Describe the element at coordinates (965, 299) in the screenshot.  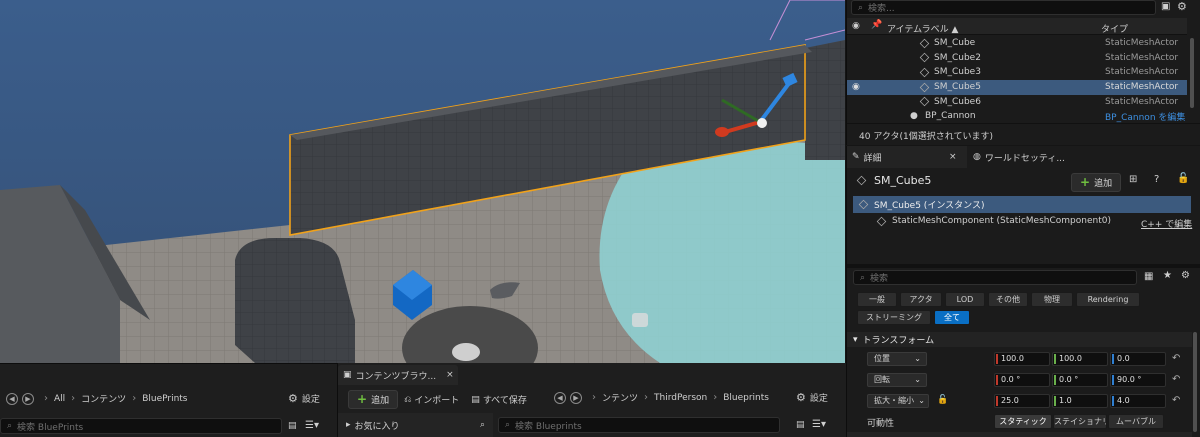
I see `filter-lod: LOD` at that location.